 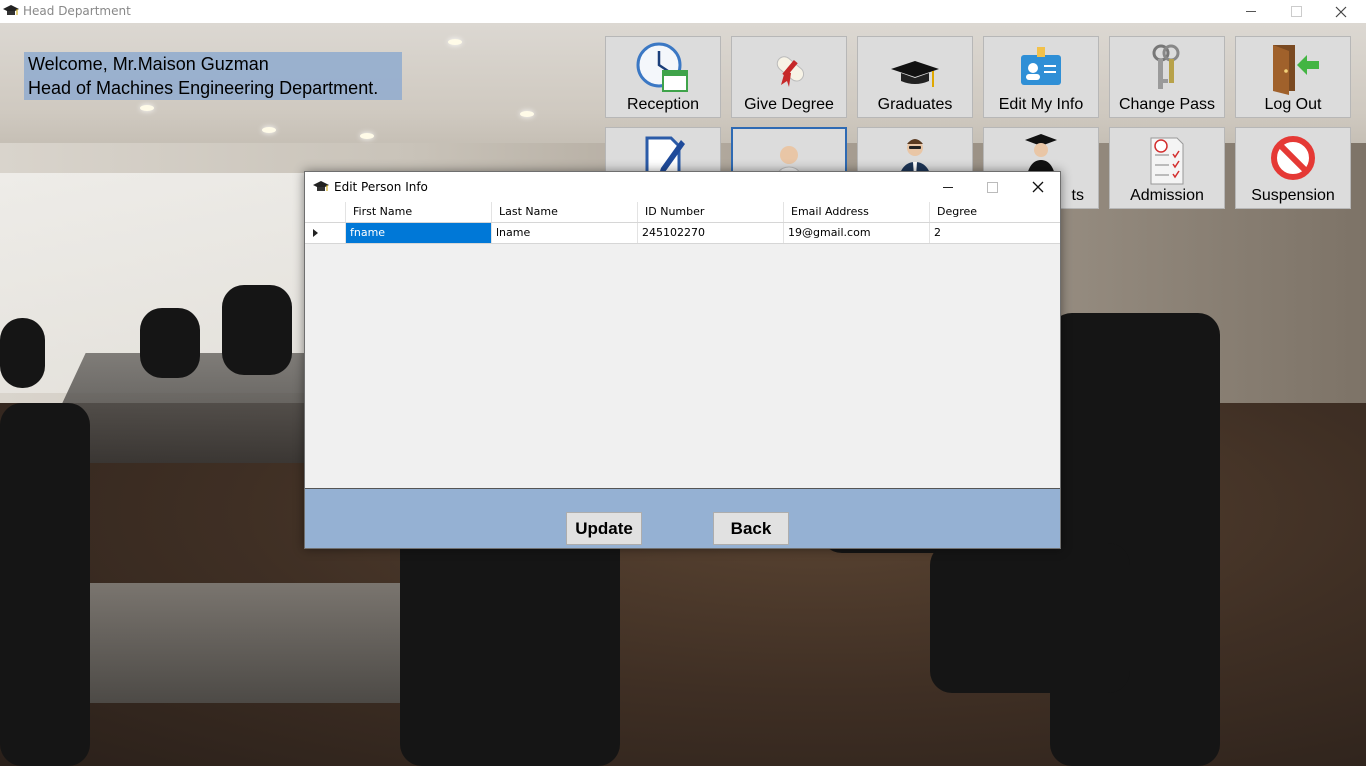 I want to click on diploma-icon, so click(x=790, y=71).